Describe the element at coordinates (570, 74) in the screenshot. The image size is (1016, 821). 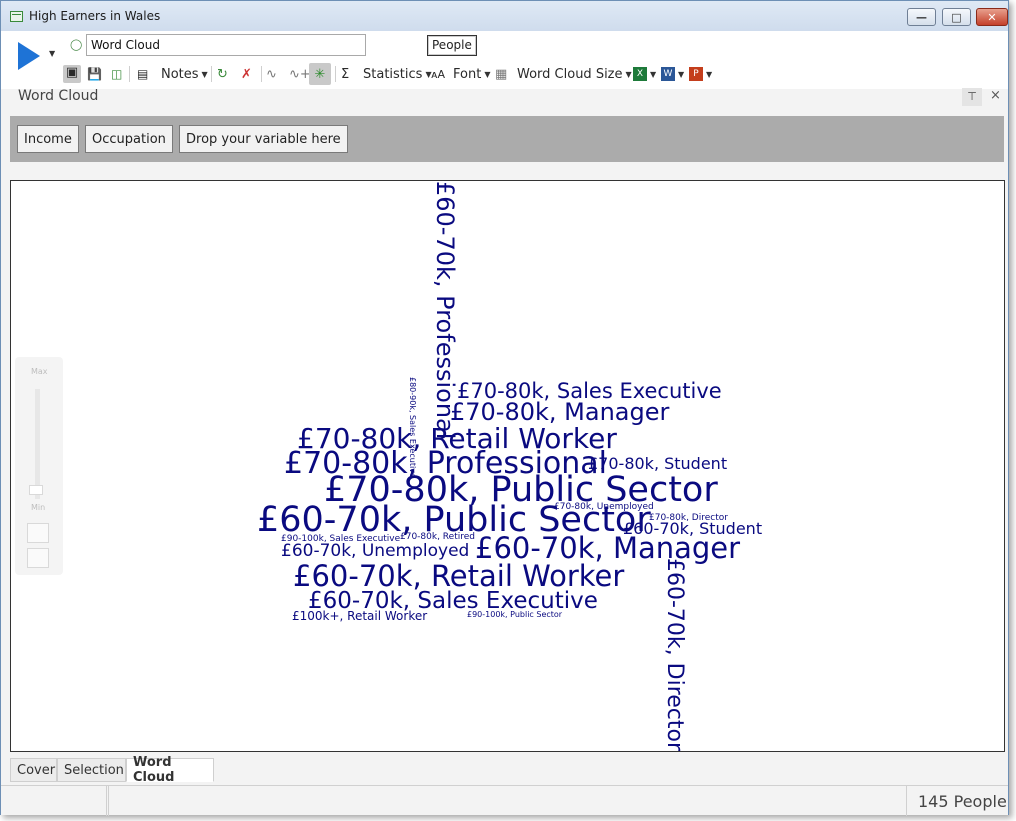
I see `size-label: Word Cloud Size` at that location.